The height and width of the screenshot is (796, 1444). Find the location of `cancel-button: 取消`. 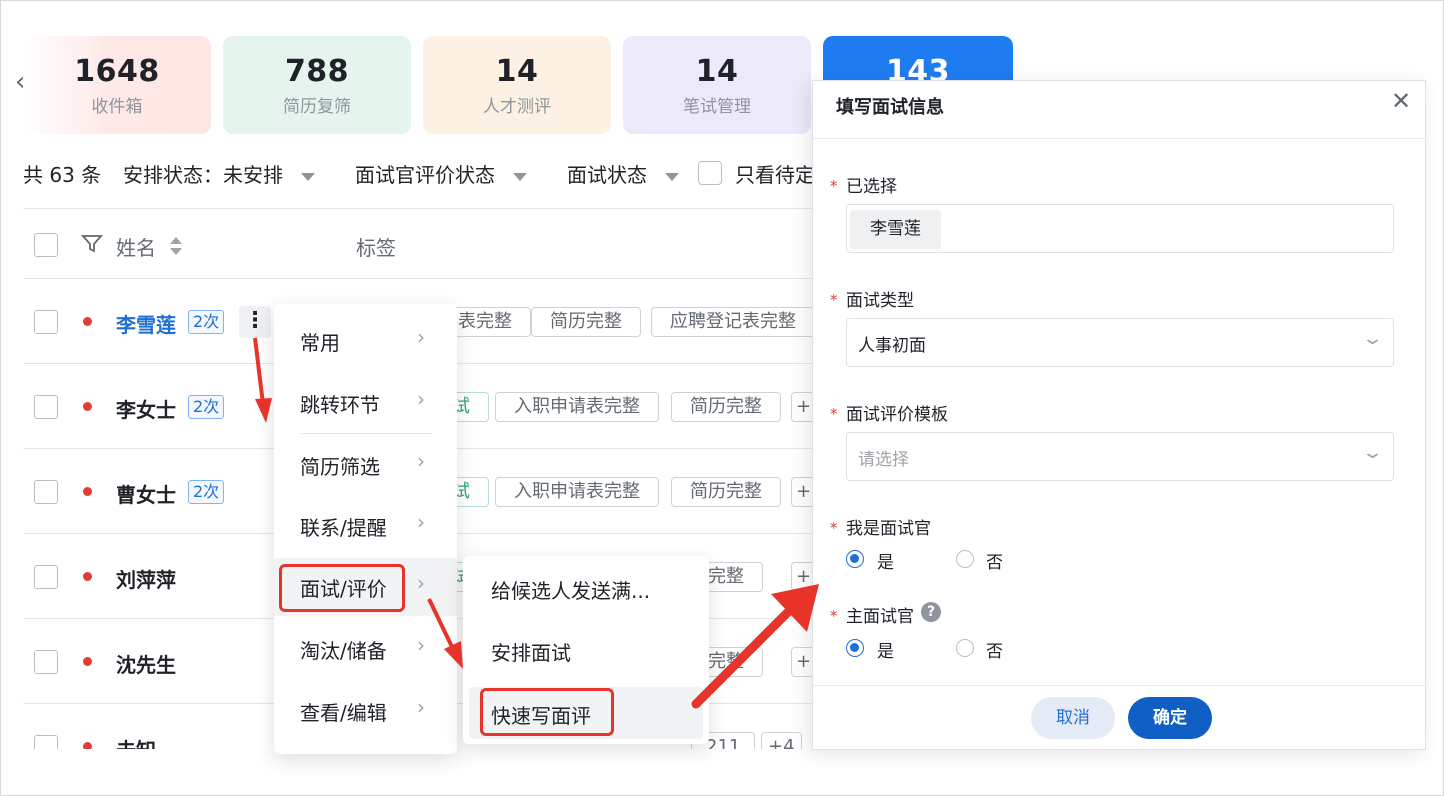

cancel-button: 取消 is located at coordinates (1073, 718).